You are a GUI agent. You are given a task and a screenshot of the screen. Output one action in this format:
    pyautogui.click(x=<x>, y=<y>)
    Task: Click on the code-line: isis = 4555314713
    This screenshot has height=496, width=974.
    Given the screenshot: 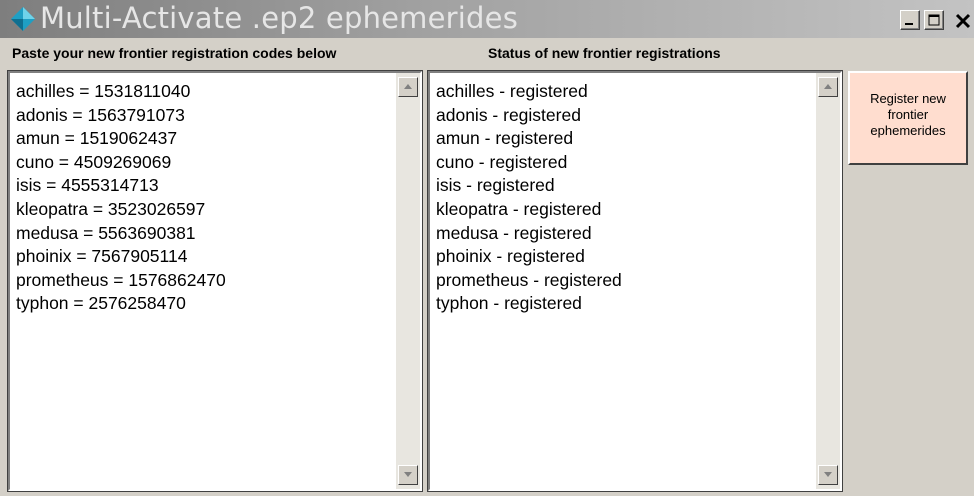 What is the action you would take?
    pyautogui.click(x=87, y=185)
    